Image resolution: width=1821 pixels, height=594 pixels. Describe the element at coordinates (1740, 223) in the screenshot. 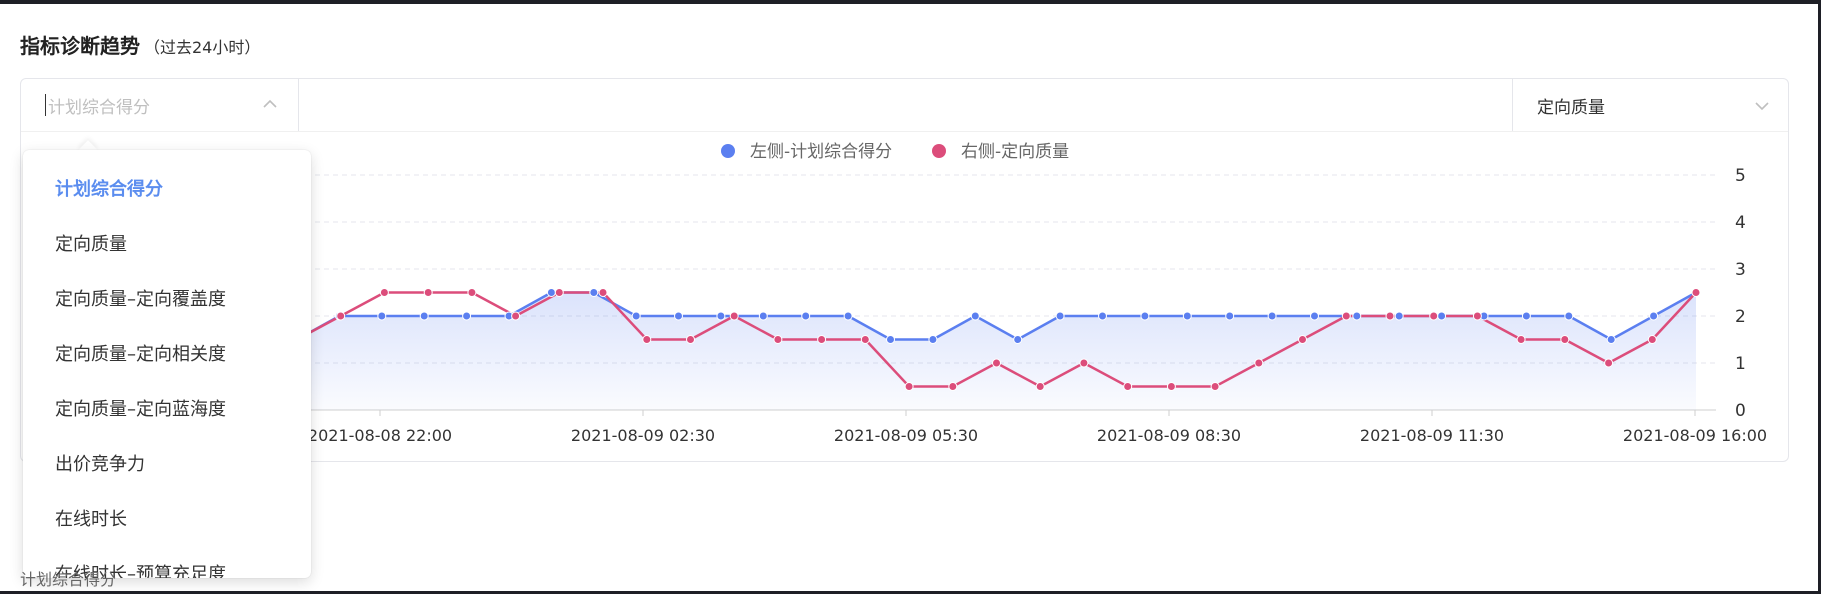

I see `y-tick-label: 4` at that location.